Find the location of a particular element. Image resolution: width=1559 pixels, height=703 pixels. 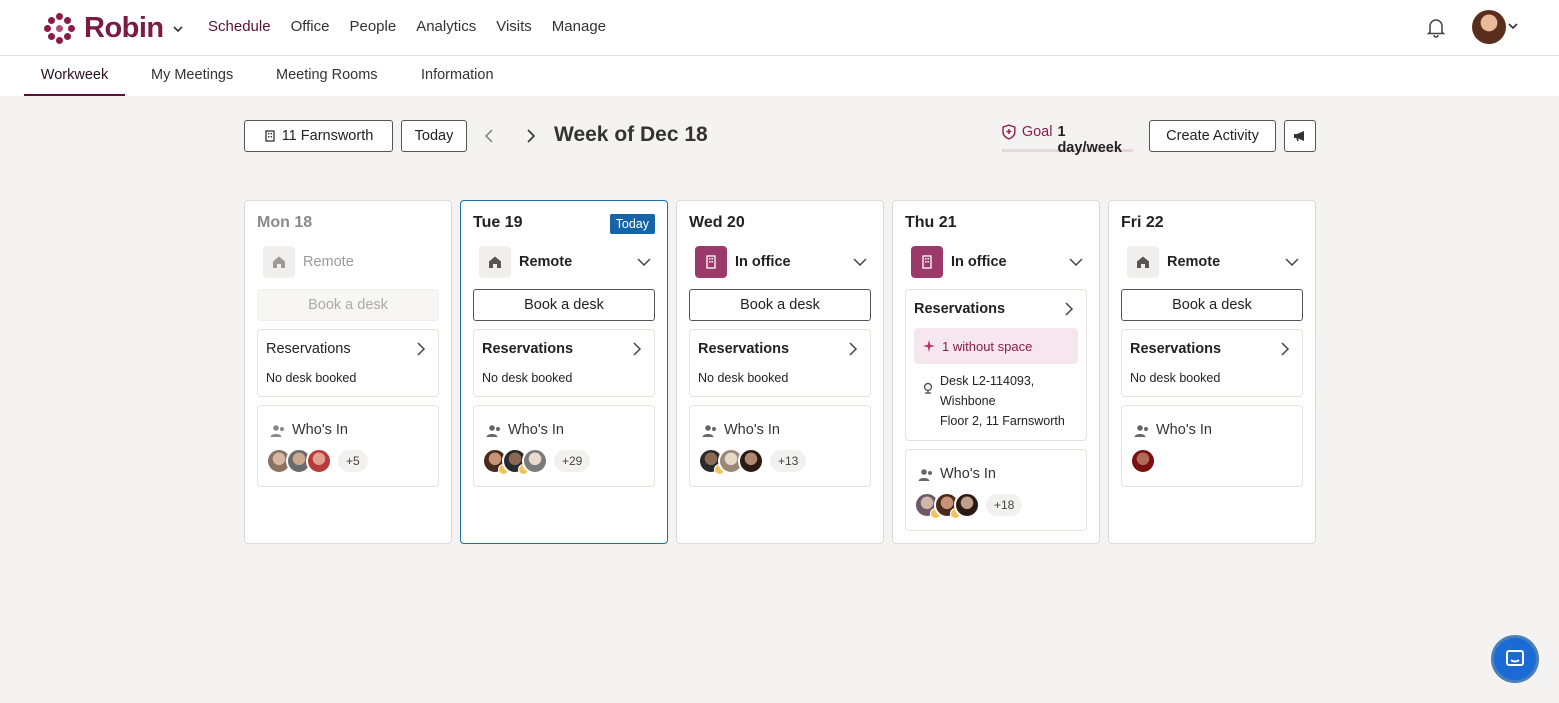

desk-name: Desk L2-114093, is located at coordinates (987, 381).